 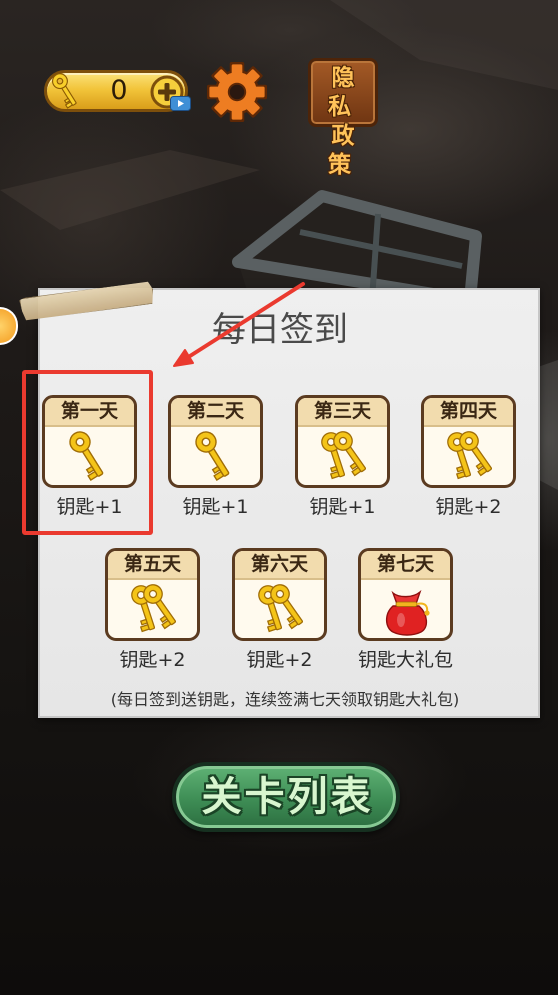 I want to click on gift-bag-icon, so click(x=407, y=612).